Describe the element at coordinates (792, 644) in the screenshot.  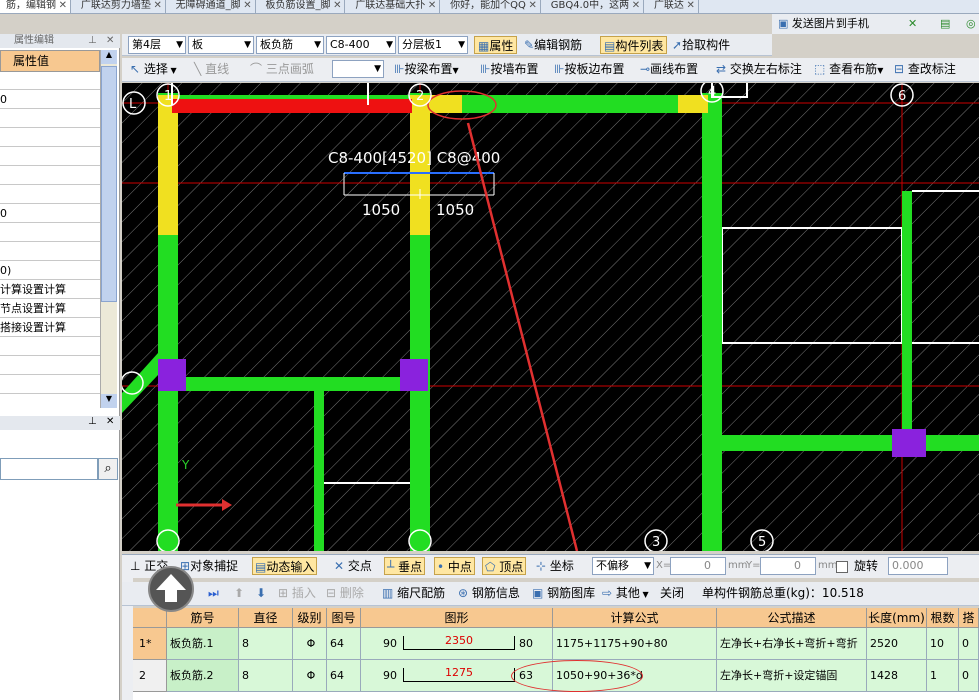
I see `formula-description: 左净长+右净长+弯折+弯折` at that location.